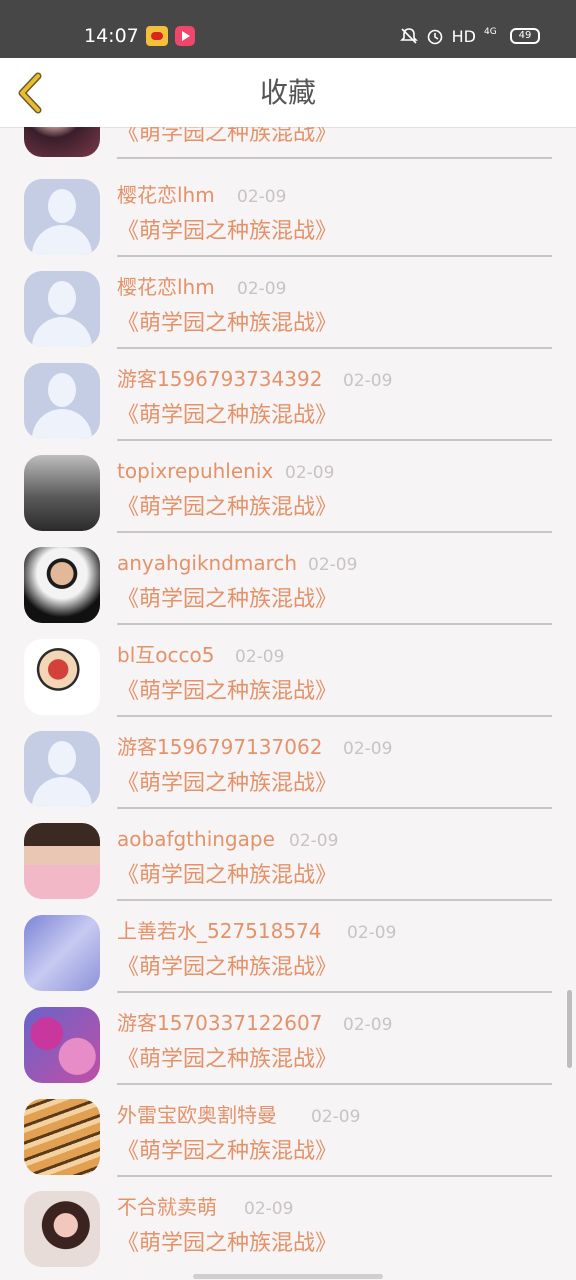 This screenshot has height=1280, width=576. I want to click on list-item: 外雷宝欧奥割特曼 02-09 《萌学园之种族混战》, so click(288, 1139).